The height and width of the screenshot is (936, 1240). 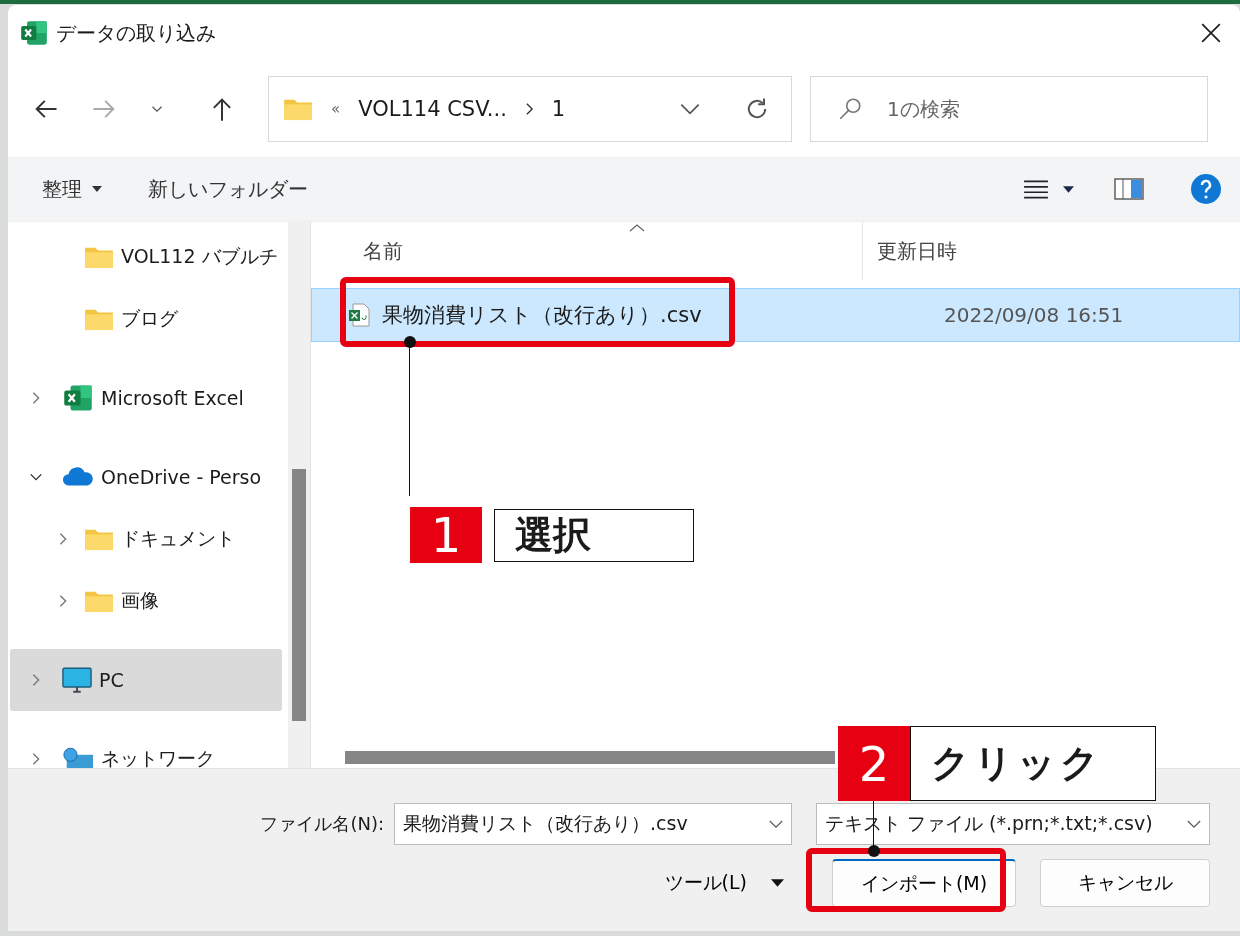 What do you see at coordinates (850, 109) in the screenshot?
I see `search-icon` at bounding box center [850, 109].